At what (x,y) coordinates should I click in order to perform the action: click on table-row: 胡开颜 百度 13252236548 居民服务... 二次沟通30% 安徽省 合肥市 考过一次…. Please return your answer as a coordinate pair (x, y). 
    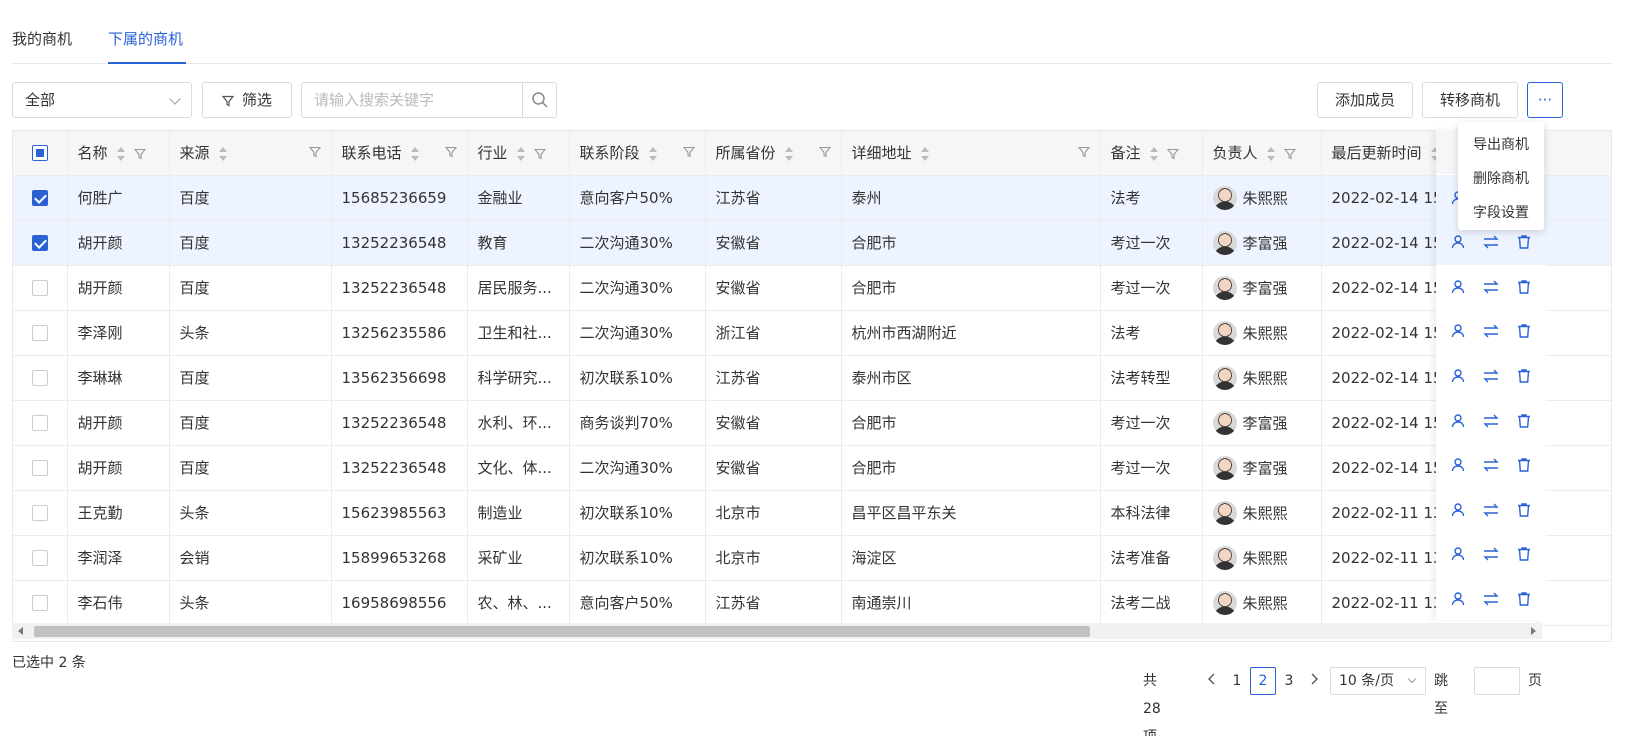
    Looking at the image, I should click on (812, 288).